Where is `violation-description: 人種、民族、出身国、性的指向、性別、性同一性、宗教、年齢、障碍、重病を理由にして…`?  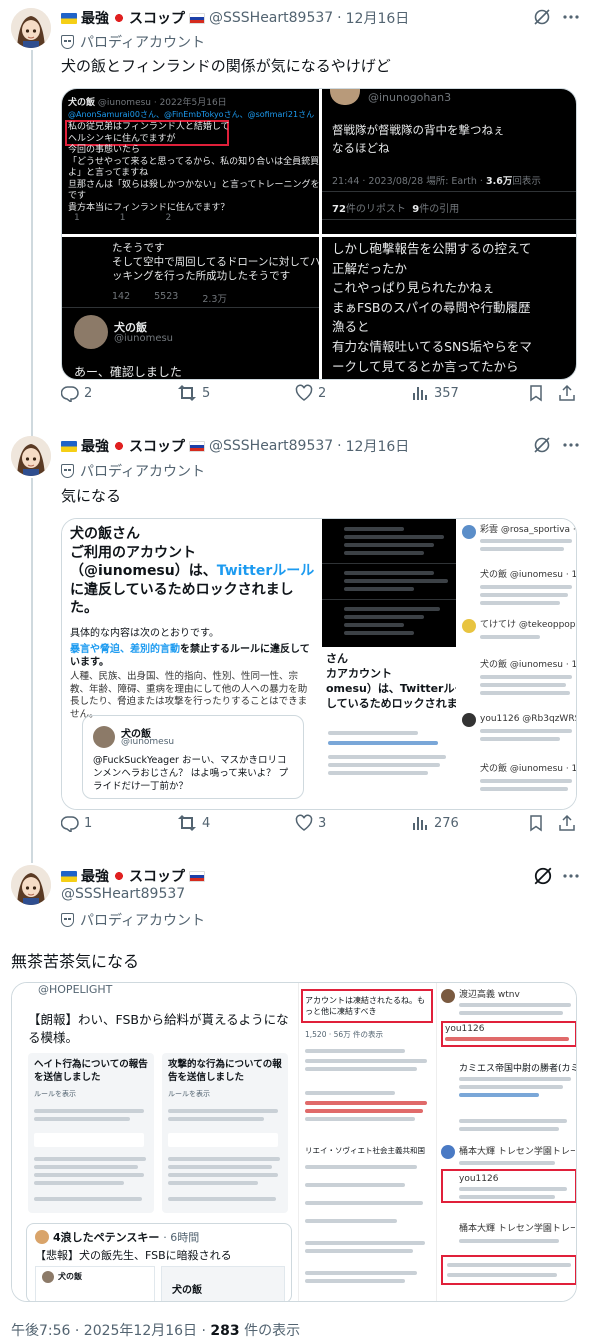 violation-description: 人種、民族、出身国、性的指向、性別、性同一性、宗教、年齢、障碍、重病を理由にして… is located at coordinates (189, 695).